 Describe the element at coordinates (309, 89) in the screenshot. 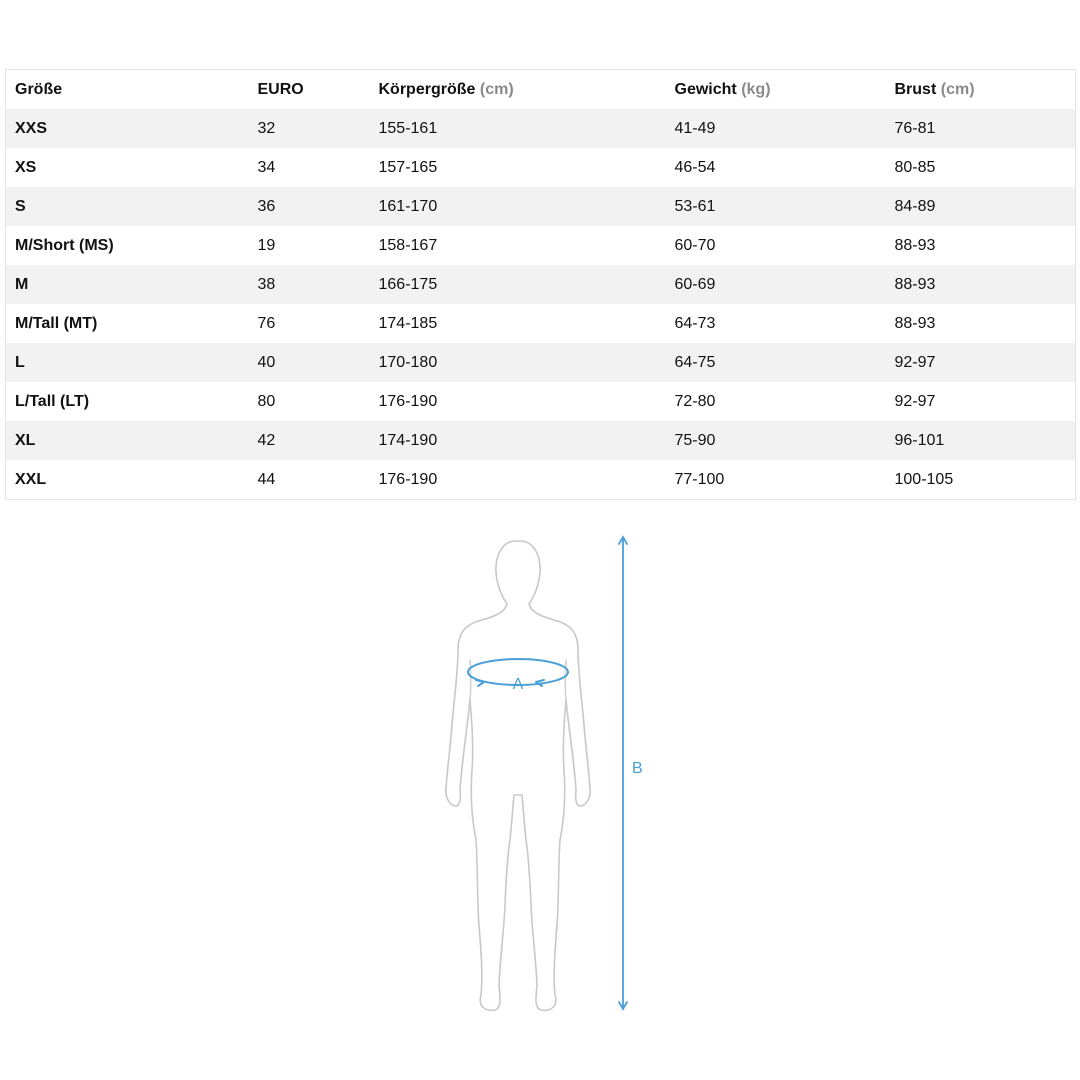

I see `header-euro: EURO` at that location.